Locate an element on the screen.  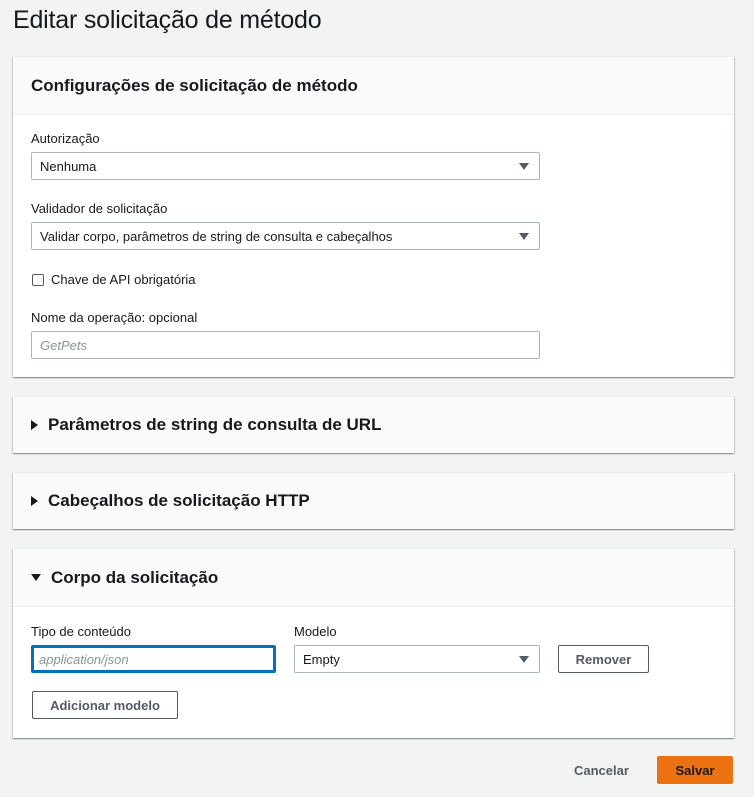
operation-name-label: Nome da operação: opcional is located at coordinates (114, 317).